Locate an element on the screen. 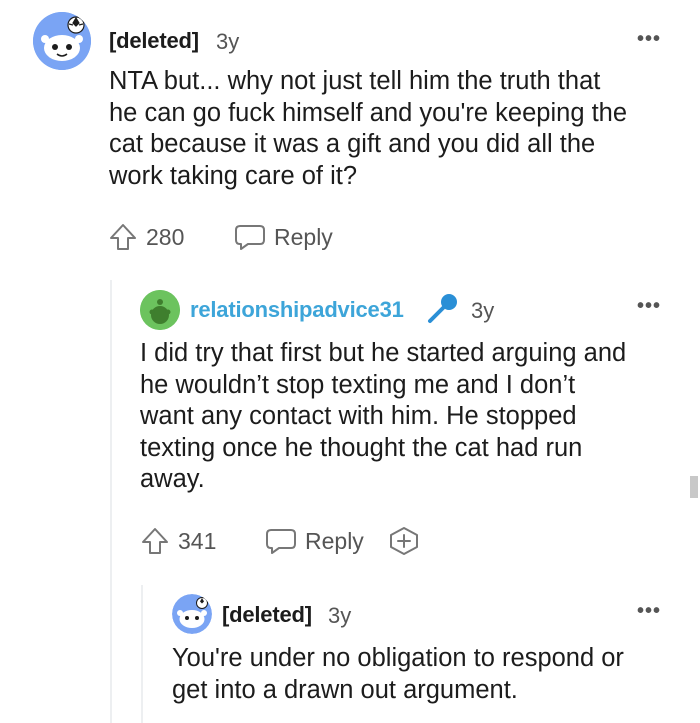 The image size is (700, 723). mic-icon is located at coordinates (442, 309).